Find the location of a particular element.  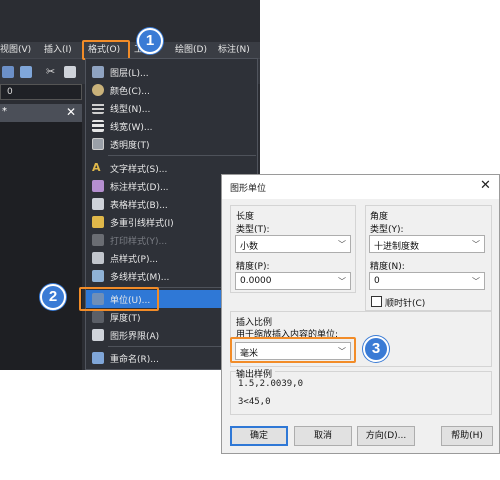

length-type-label: 类型(T): is located at coordinates (253, 230).